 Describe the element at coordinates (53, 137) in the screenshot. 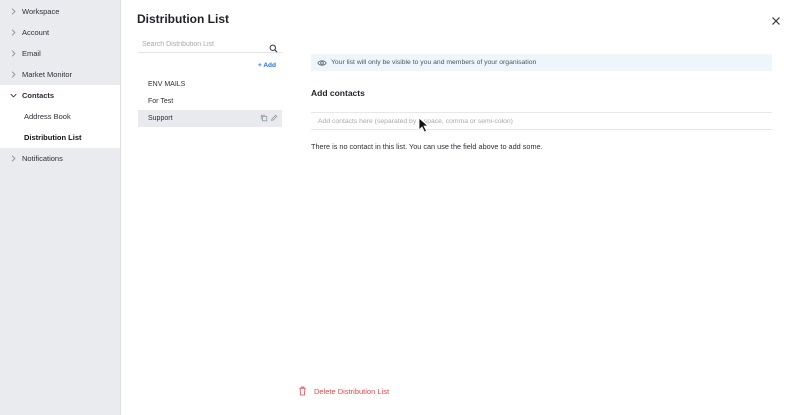

I see `sidebar-subitem-label: Distribution List` at that location.